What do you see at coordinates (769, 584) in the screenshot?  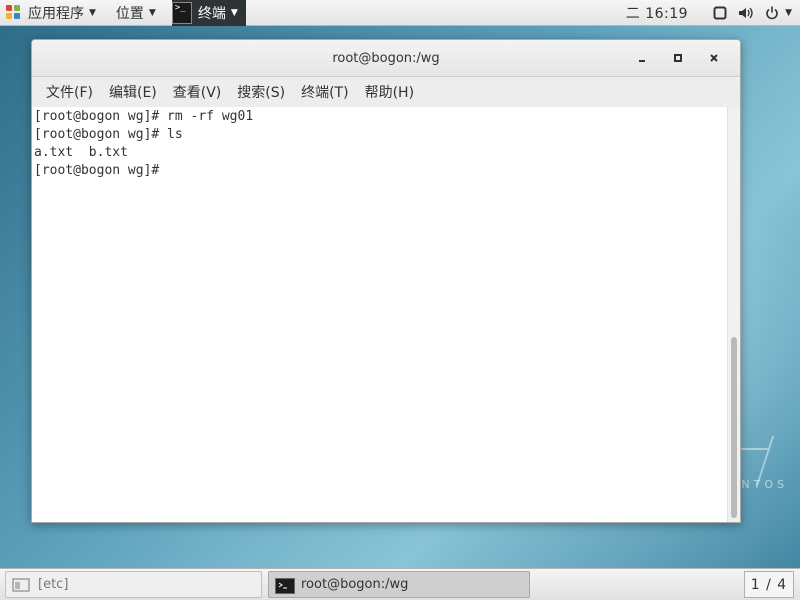 I see `workspace-switcher: 1 / 4` at bounding box center [769, 584].